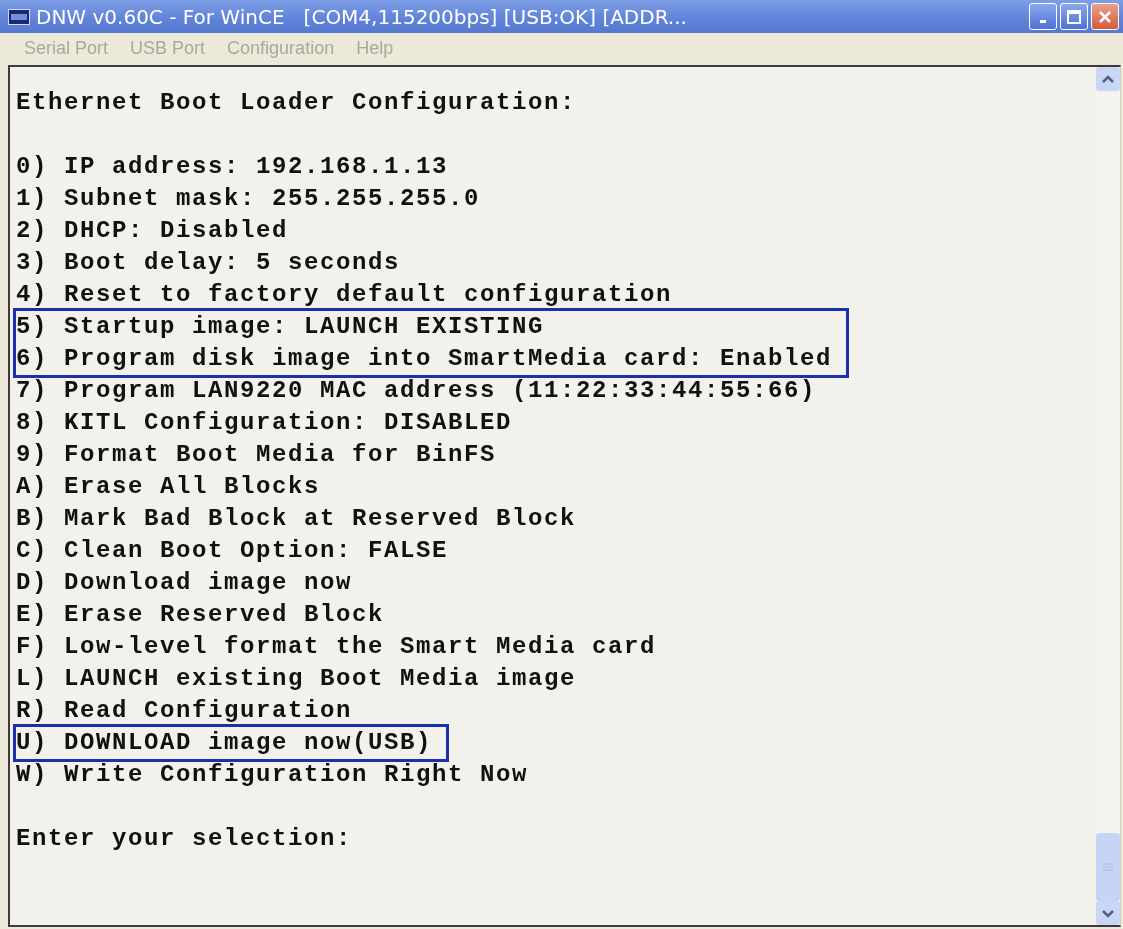 This screenshot has width=1123, height=929. What do you see at coordinates (424, 359) in the screenshot?
I see `terminal-line: 6) Program disk image into SmartMedia card: Enabled` at bounding box center [424, 359].